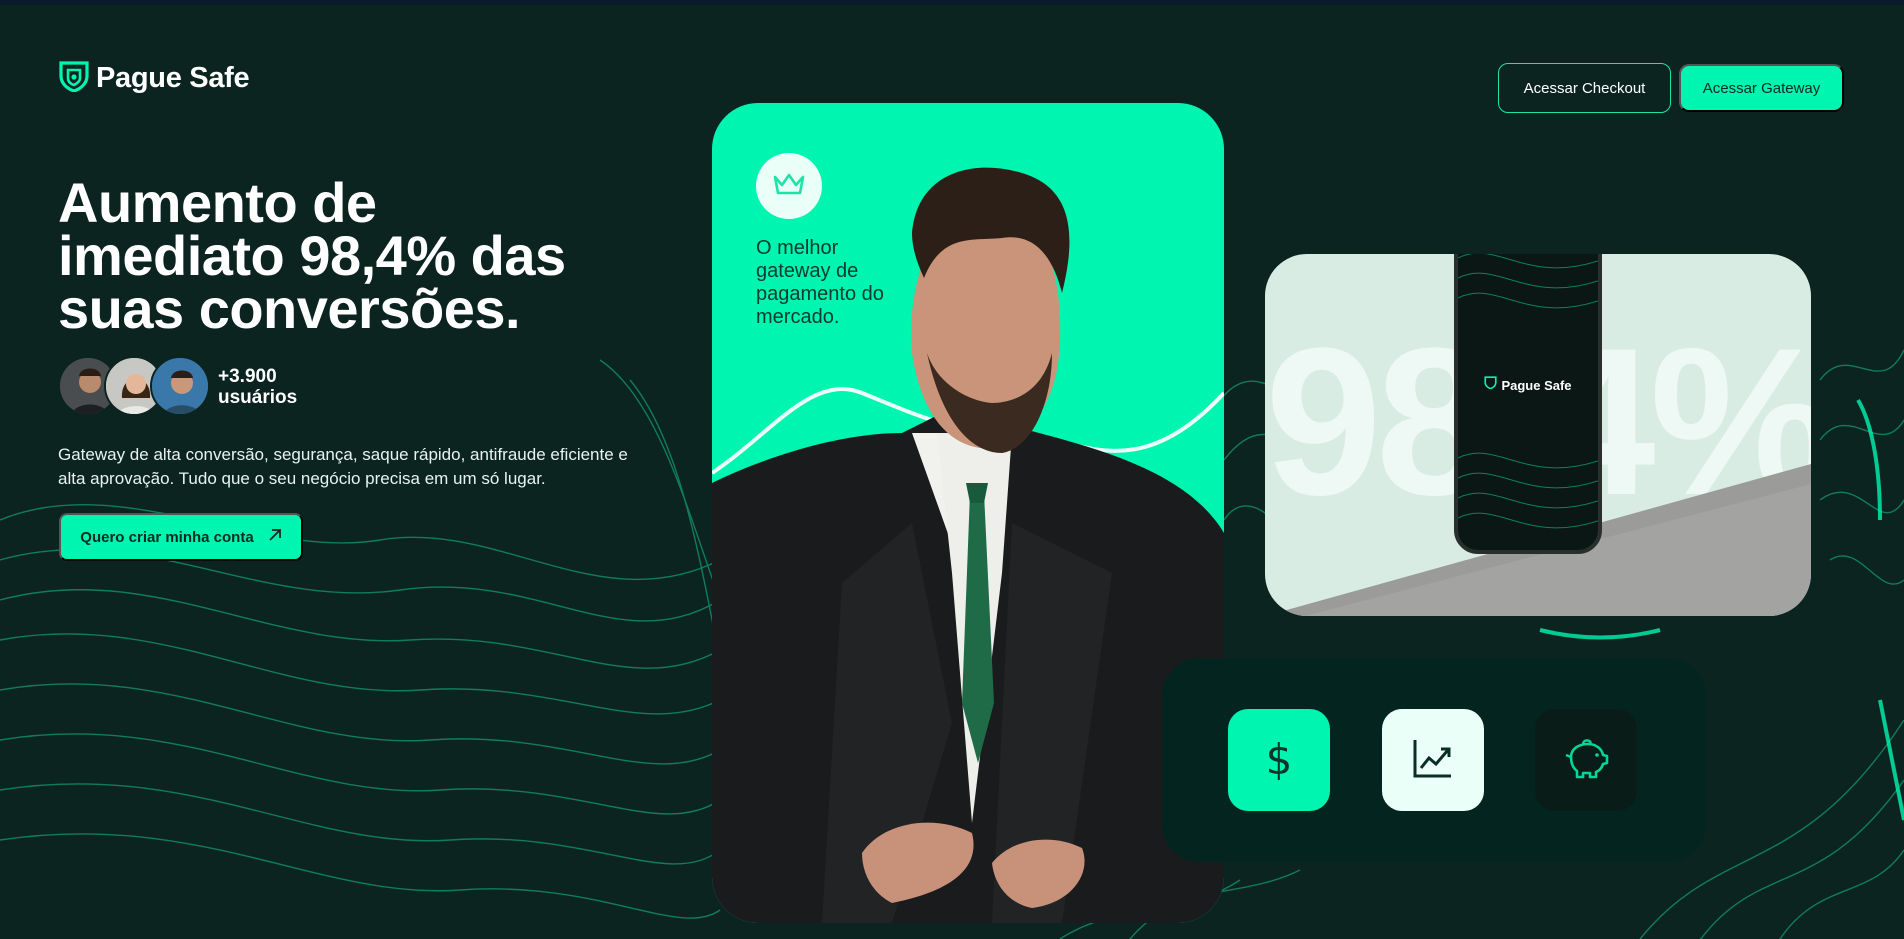  I want to click on access-checkout-button: Acessar Checkout, so click(1584, 88).